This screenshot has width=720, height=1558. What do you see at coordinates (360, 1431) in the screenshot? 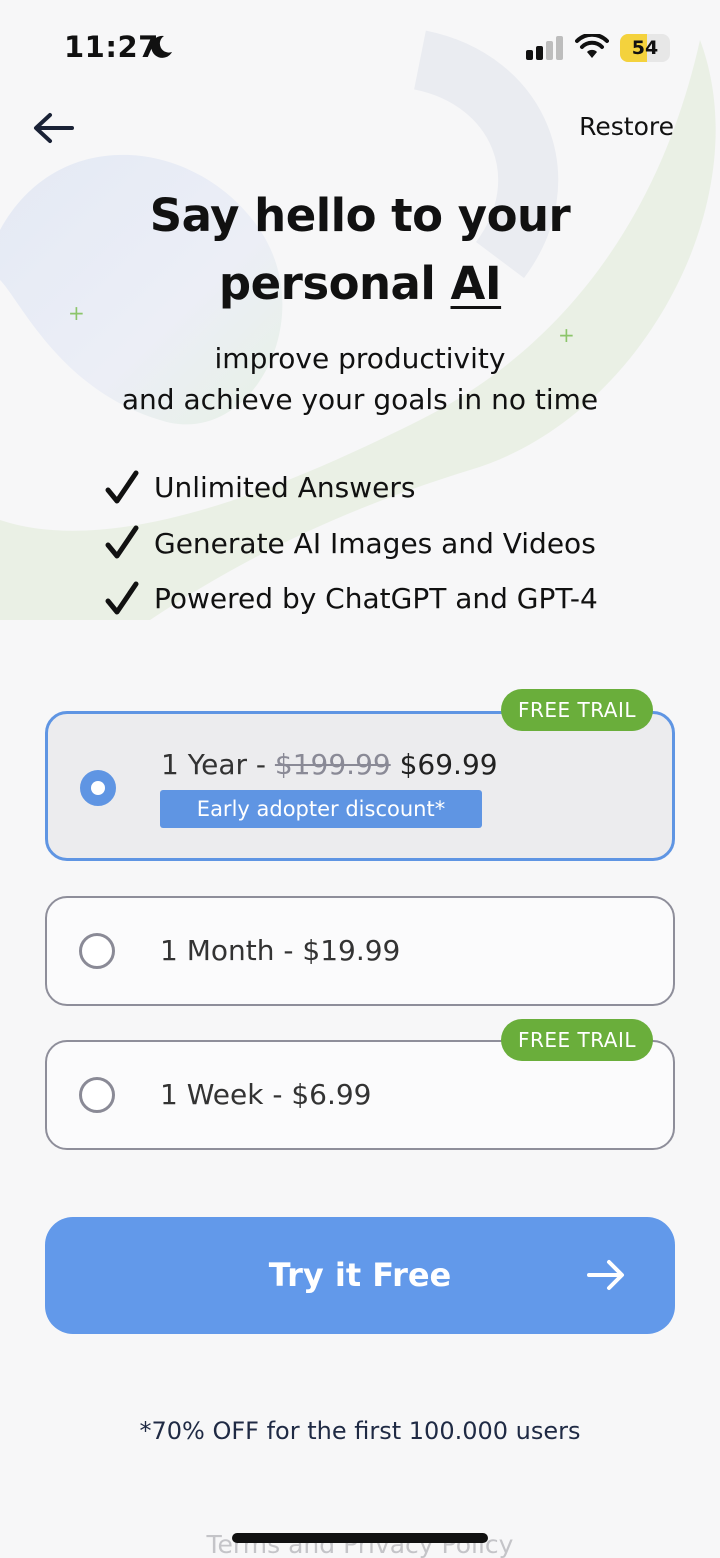
I see `discount-footnote: *70% OFF for the first 100.000 users` at bounding box center [360, 1431].